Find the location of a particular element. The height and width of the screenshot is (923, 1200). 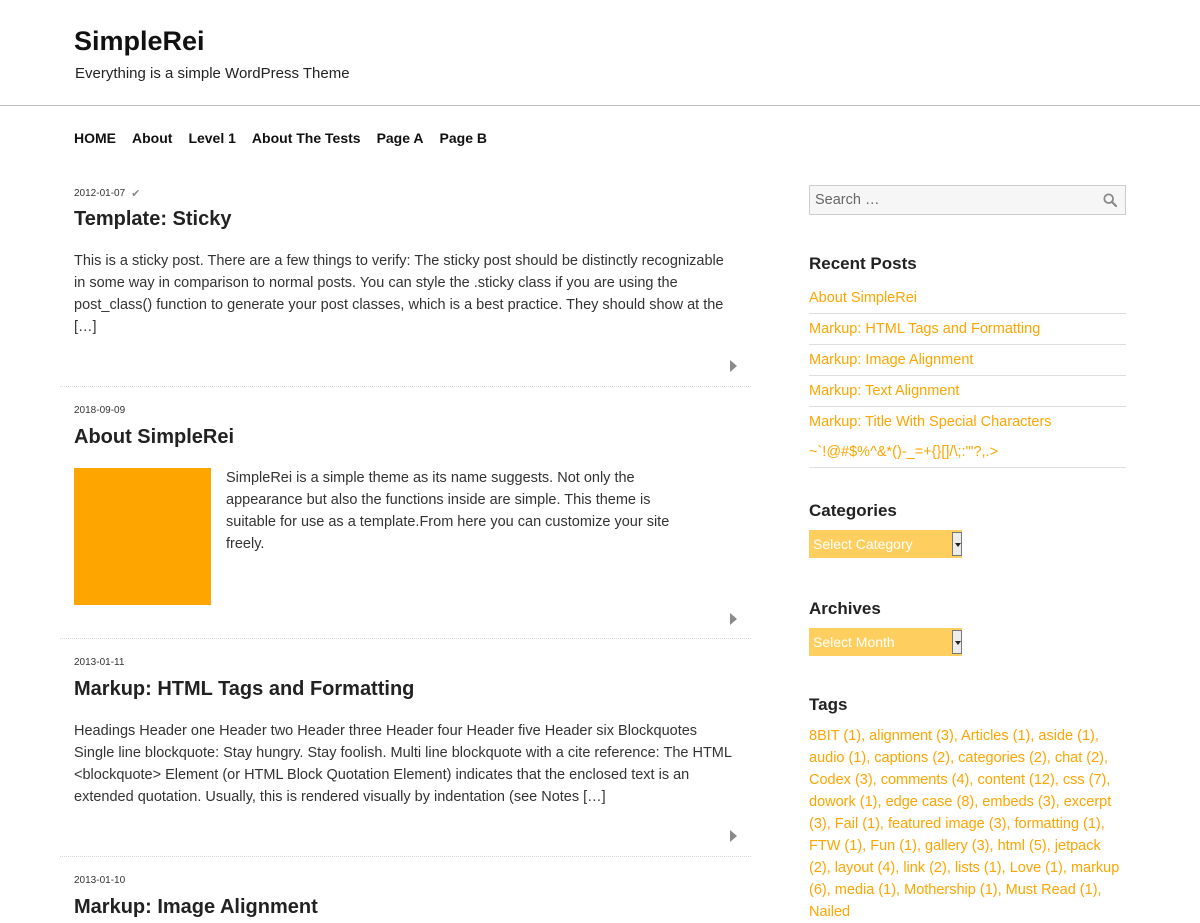

category-select-value: Select Category is located at coordinates (863, 544).